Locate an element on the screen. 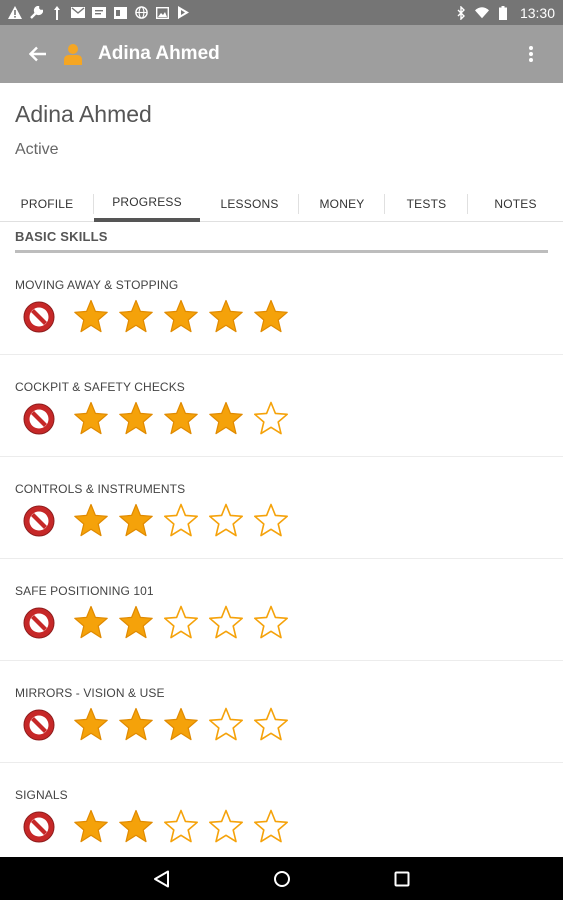 This screenshot has height=900, width=563. skill-label: CONTROLS & INSTRUMENTS is located at coordinates (100, 489).